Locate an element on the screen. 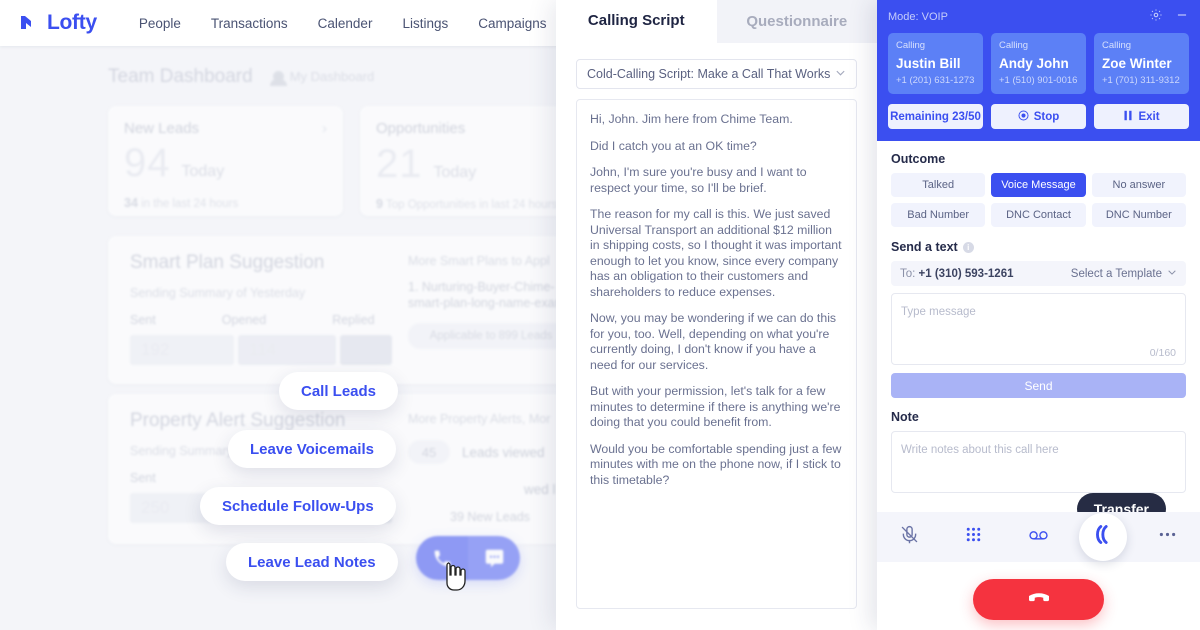 The image size is (1200, 630). call-text-capsule is located at coordinates (468, 558).